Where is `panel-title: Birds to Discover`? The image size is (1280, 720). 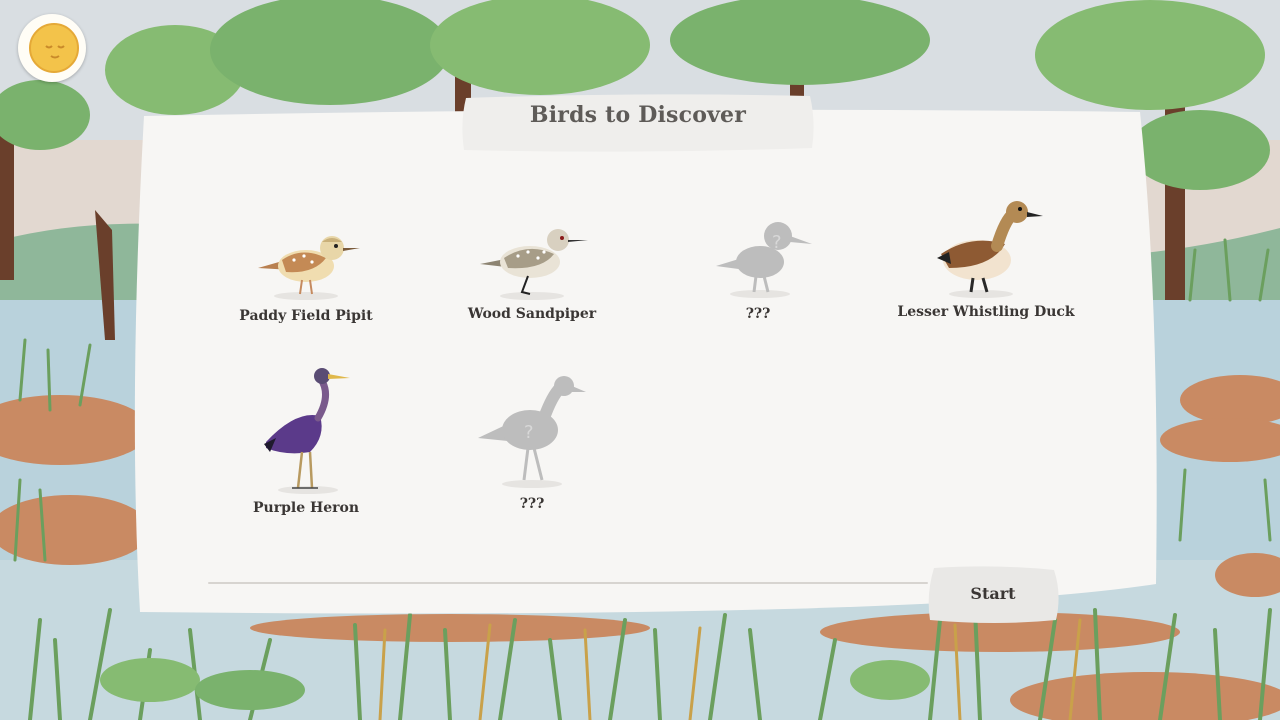
panel-title: Birds to Discover is located at coordinates (638, 115).